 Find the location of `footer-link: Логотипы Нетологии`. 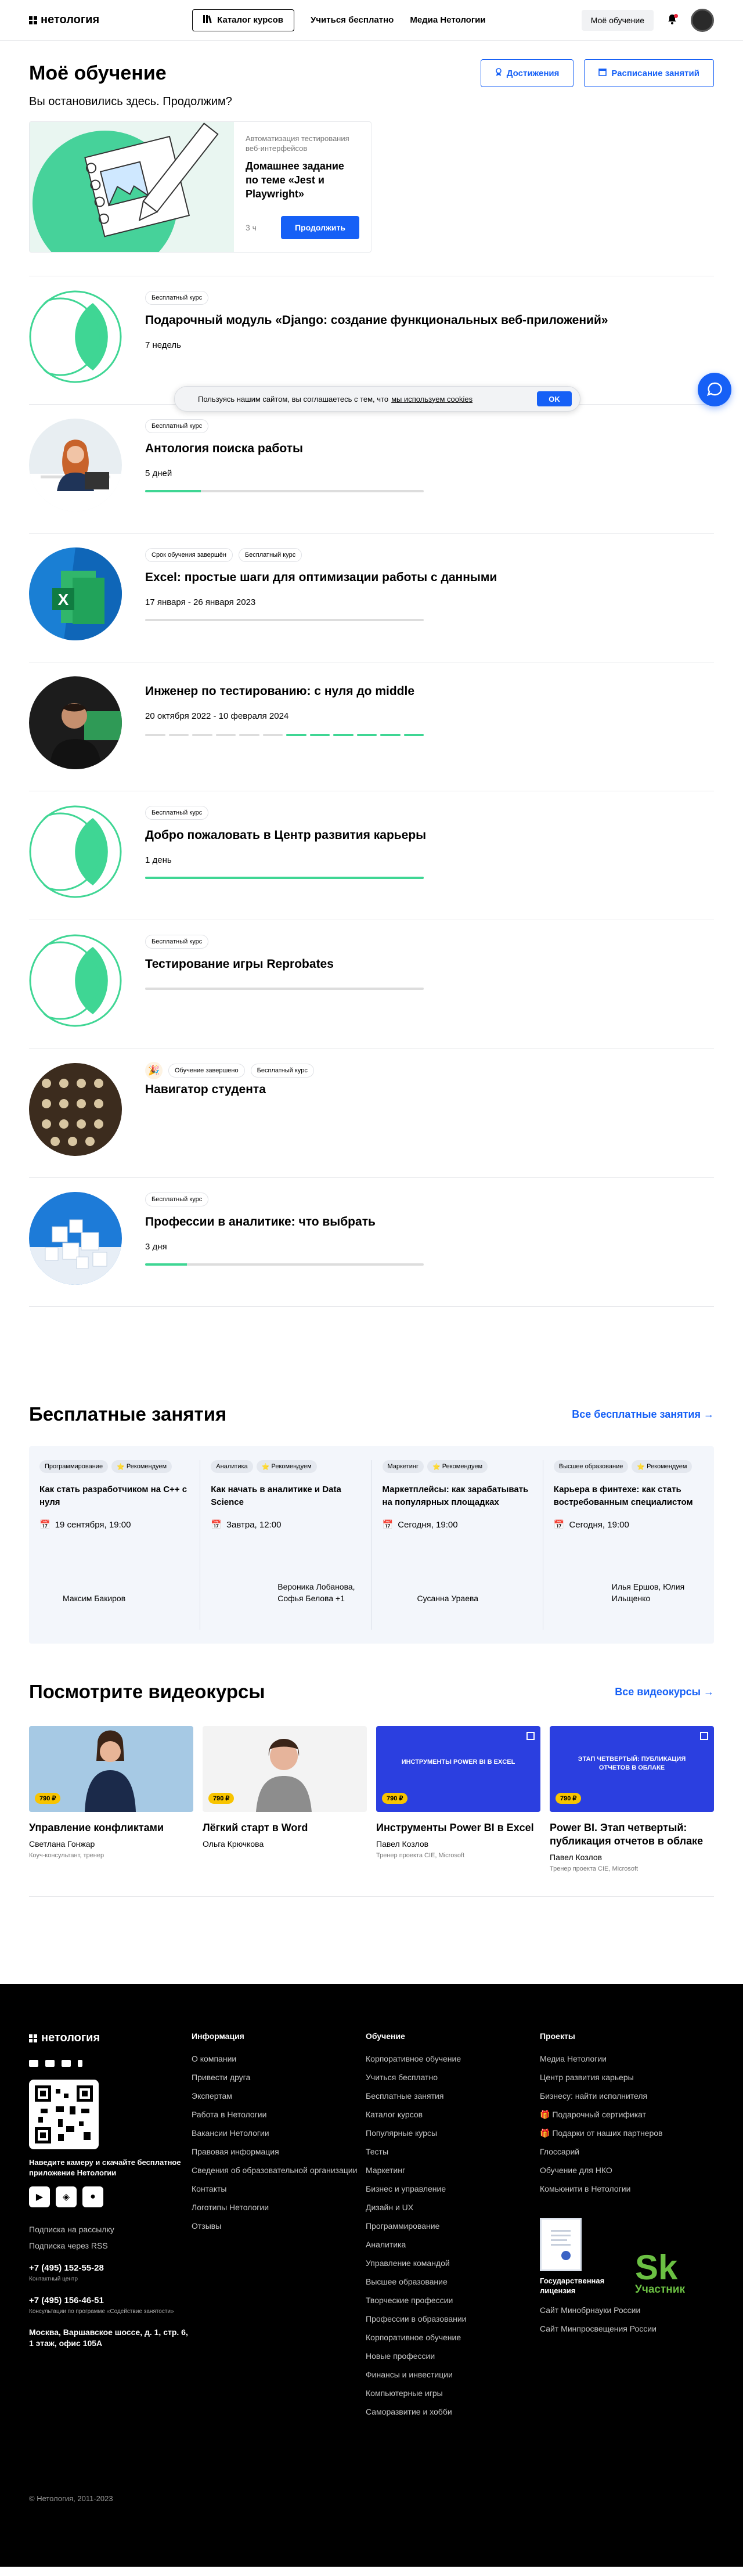

footer-link: Логотипы Нетологии is located at coordinates (279, 2207).